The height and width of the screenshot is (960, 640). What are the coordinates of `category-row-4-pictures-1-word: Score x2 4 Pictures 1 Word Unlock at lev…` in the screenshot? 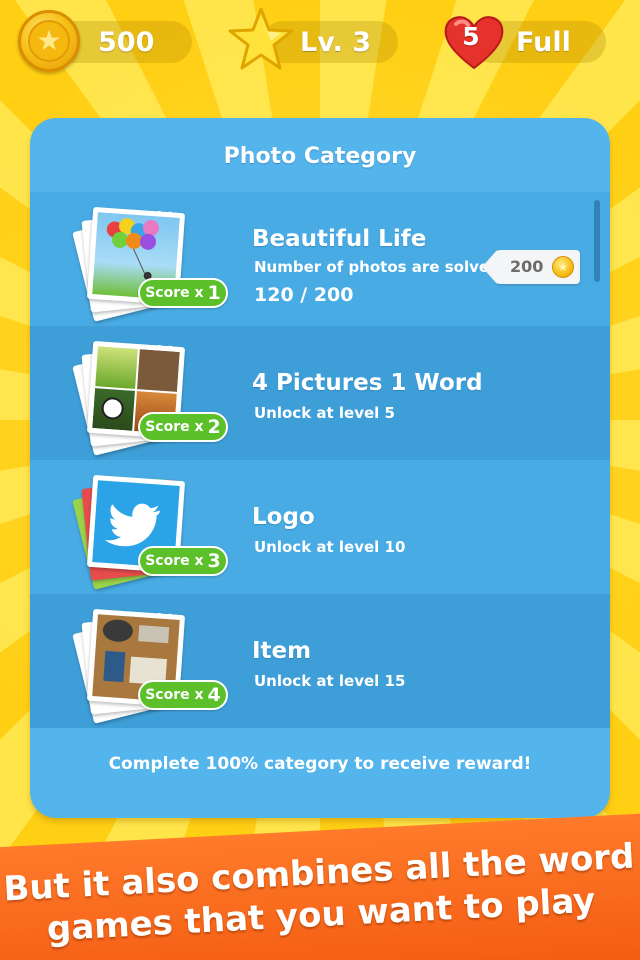 It's located at (320, 393).